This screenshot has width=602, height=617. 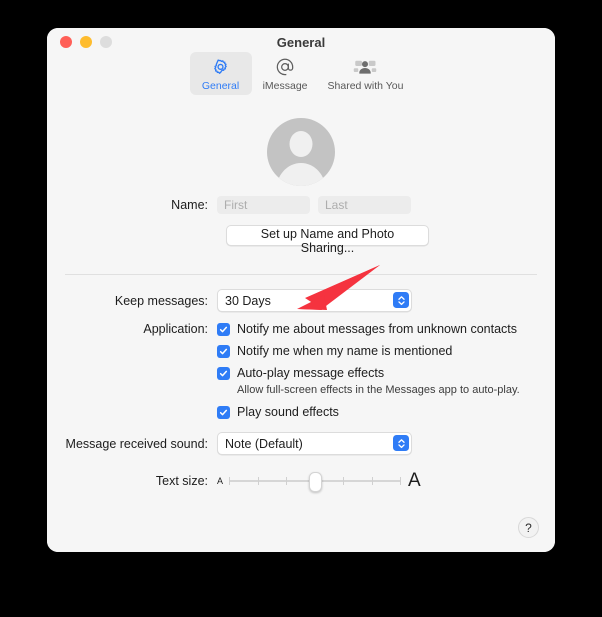 I want to click on name-row: Name:, so click(x=301, y=205).